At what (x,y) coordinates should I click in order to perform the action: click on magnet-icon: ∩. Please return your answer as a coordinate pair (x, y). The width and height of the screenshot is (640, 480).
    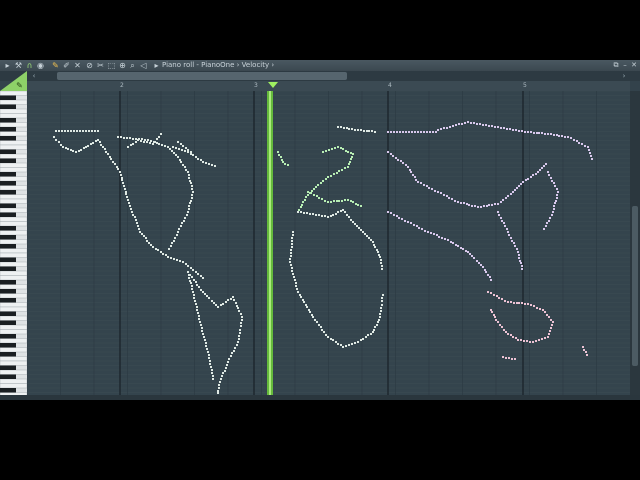
    Looking at the image, I should click on (29, 65).